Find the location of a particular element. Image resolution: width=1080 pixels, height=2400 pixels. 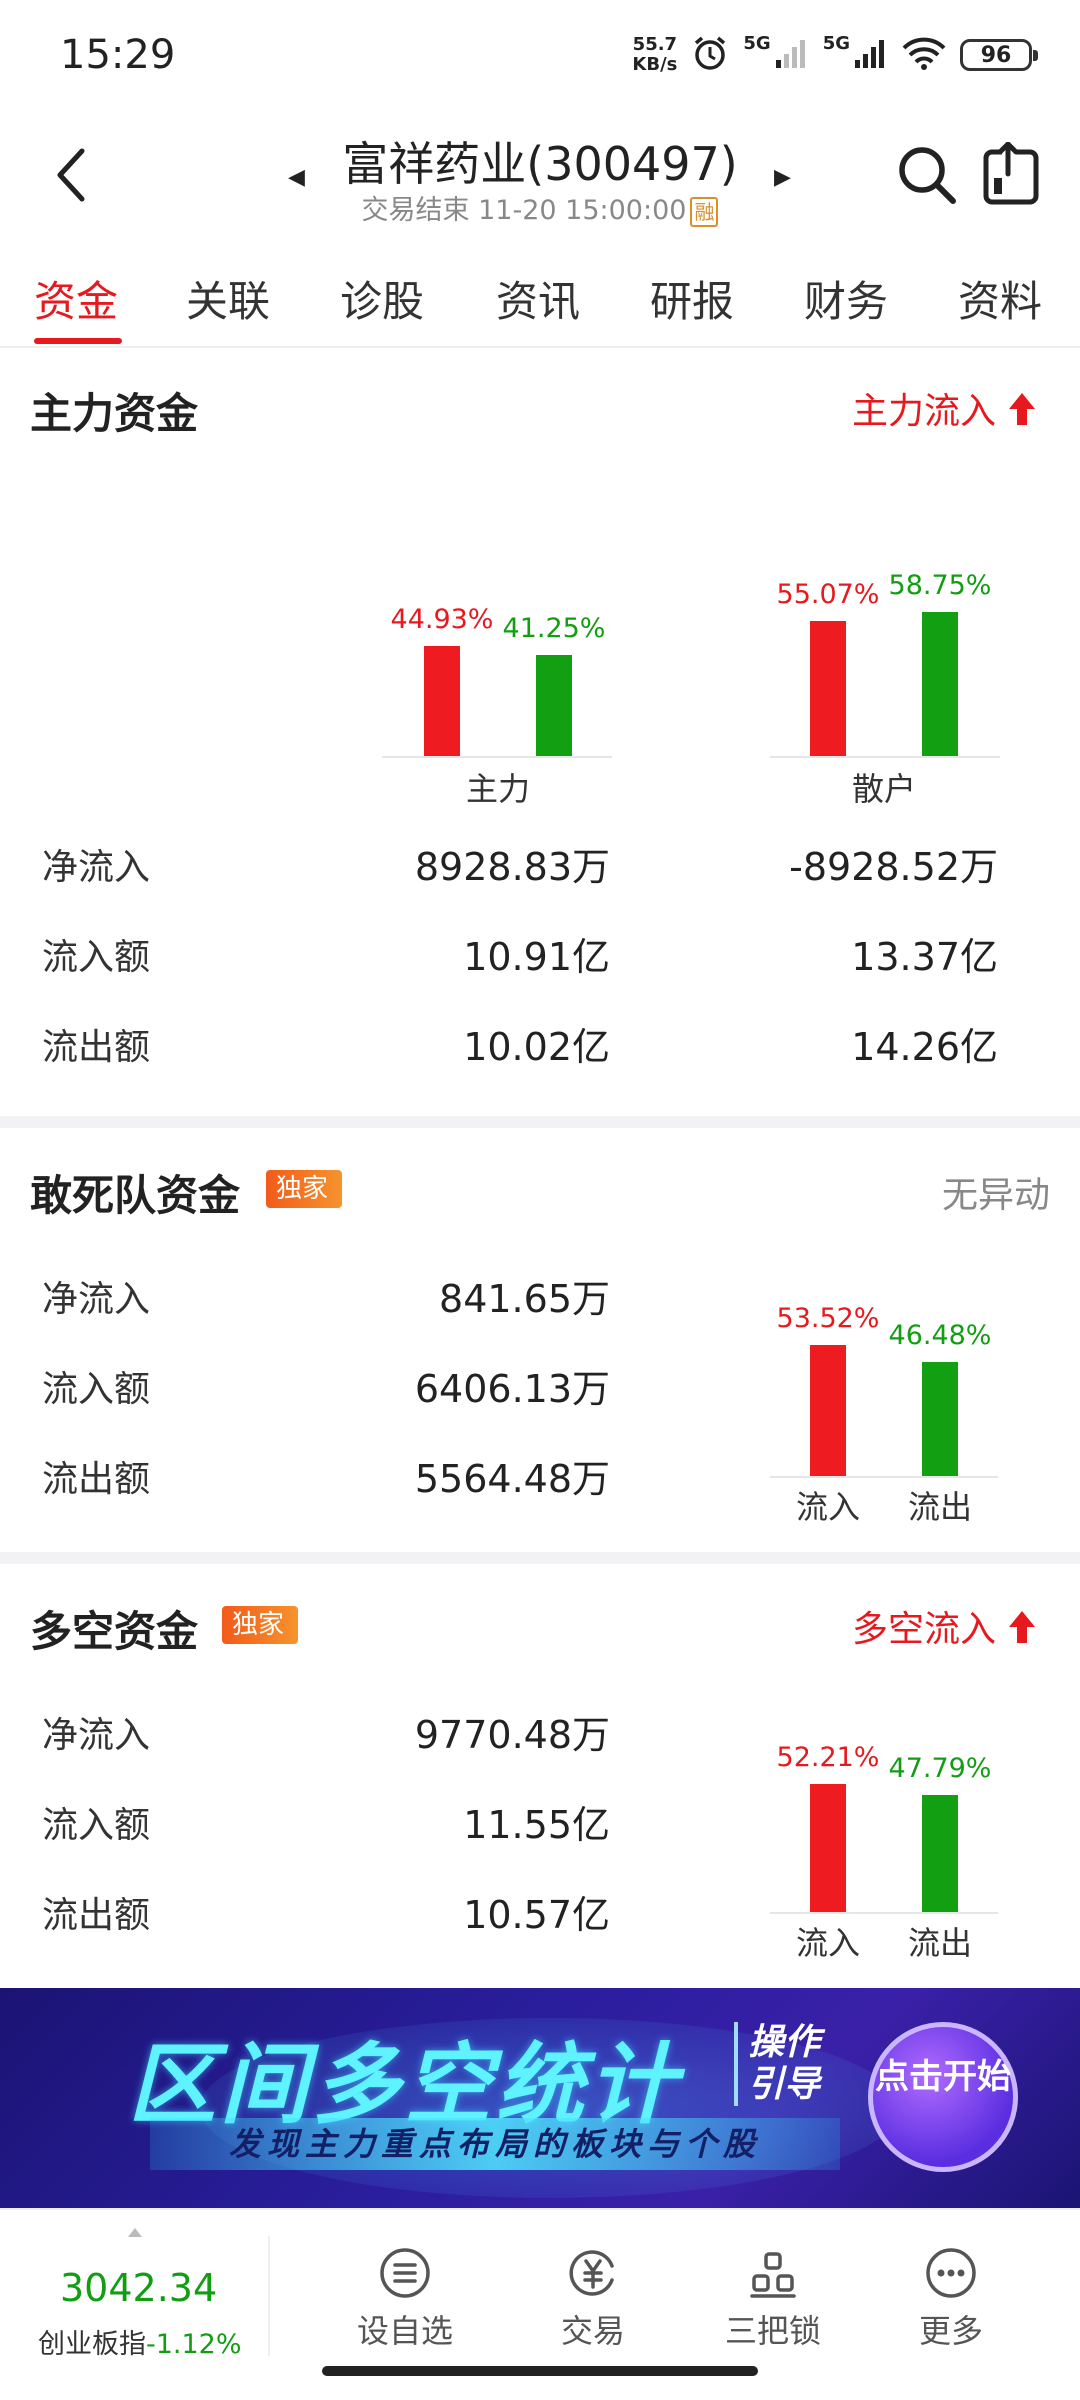

ls-net-inflow: 9770.48万 is located at coordinates (512, 1735).